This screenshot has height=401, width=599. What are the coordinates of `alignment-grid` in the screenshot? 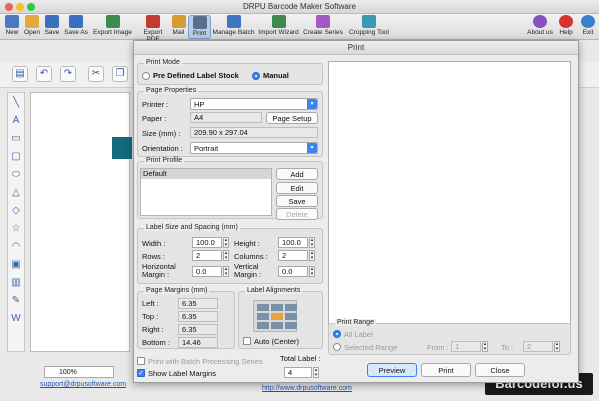 It's located at (275, 316).